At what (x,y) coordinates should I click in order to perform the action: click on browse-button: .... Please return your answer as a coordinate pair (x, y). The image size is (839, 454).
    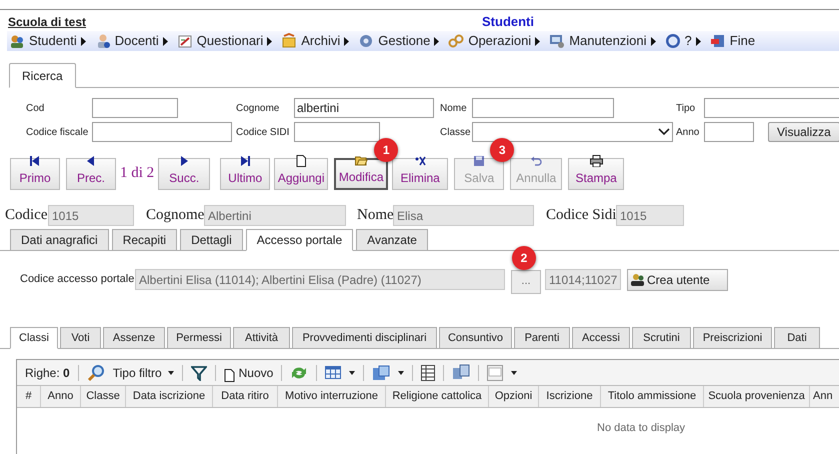
    Looking at the image, I should click on (526, 282).